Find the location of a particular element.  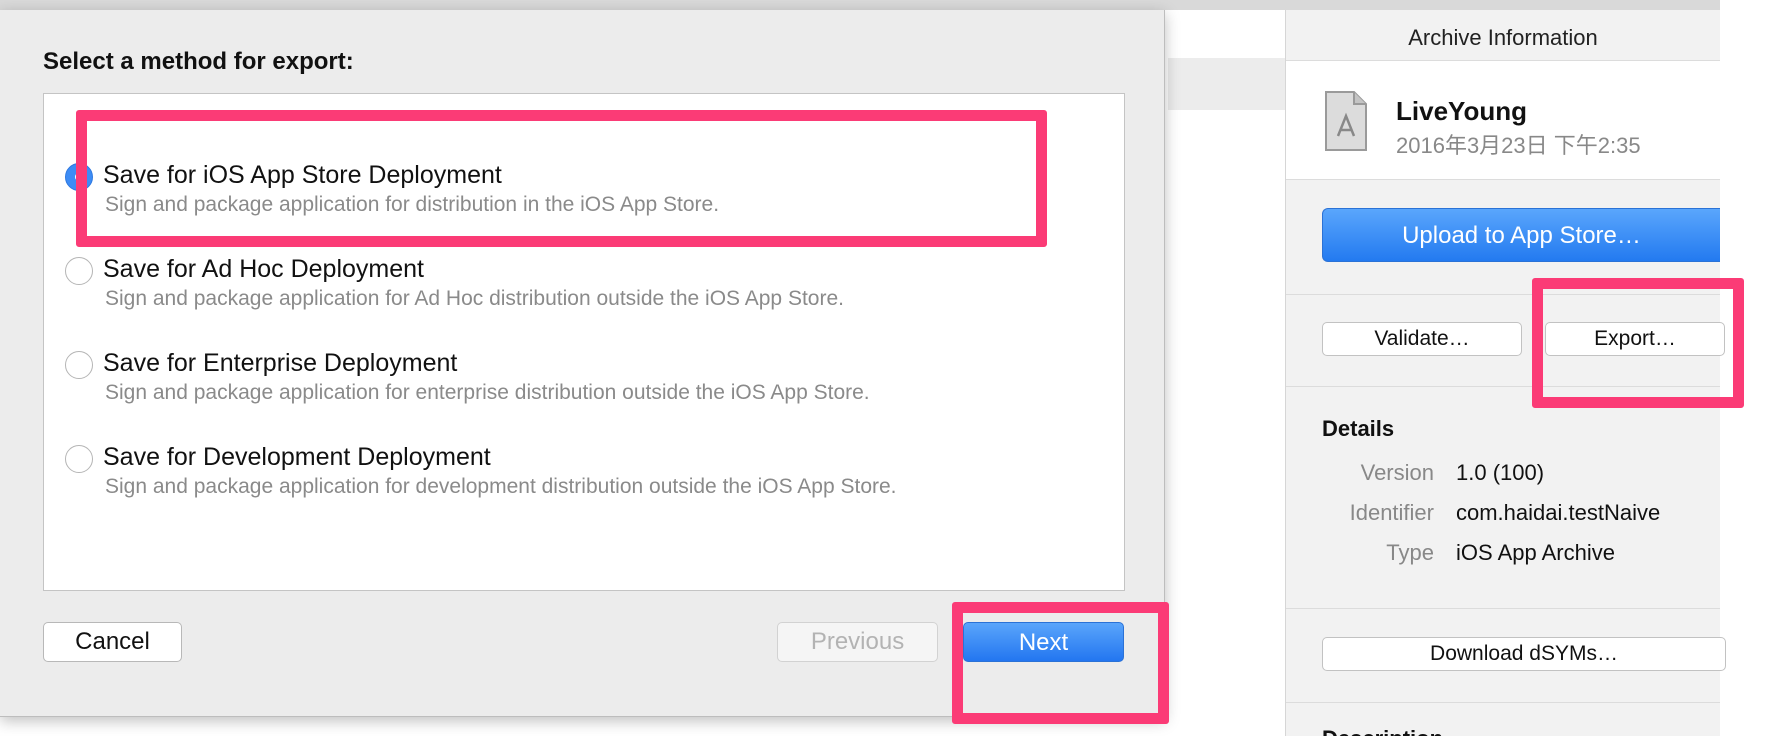

detail-row-version: Version 1.0 (100) is located at coordinates (1503, 475).